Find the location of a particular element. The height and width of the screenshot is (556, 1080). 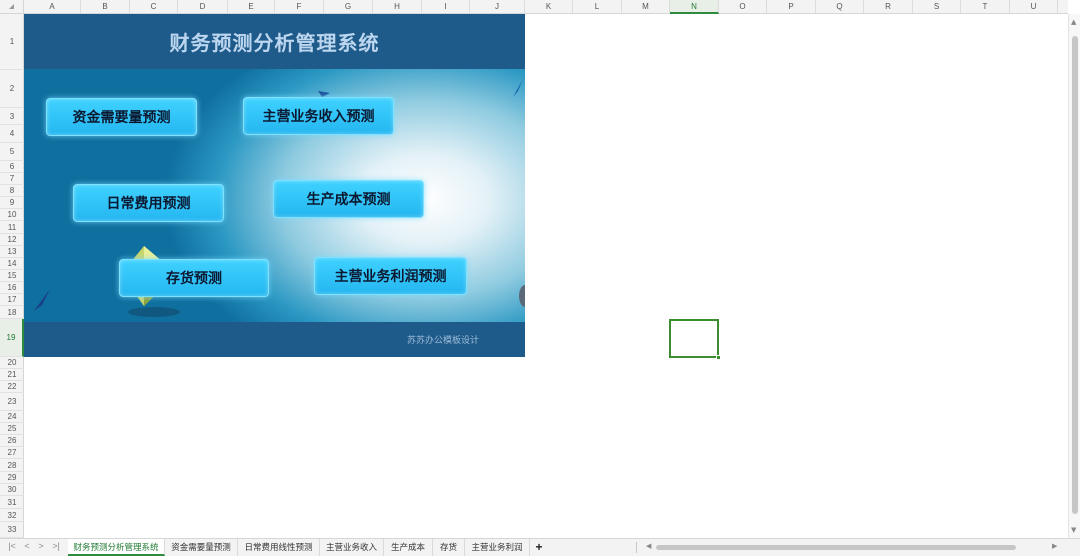

column-header-R: R is located at coordinates (888, 7).